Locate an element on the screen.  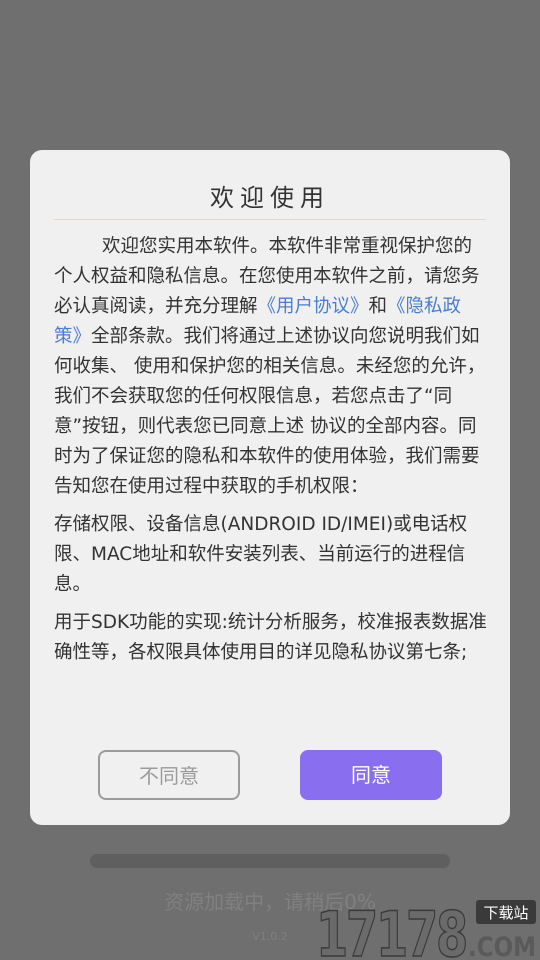
title-divider is located at coordinates (270, 219).